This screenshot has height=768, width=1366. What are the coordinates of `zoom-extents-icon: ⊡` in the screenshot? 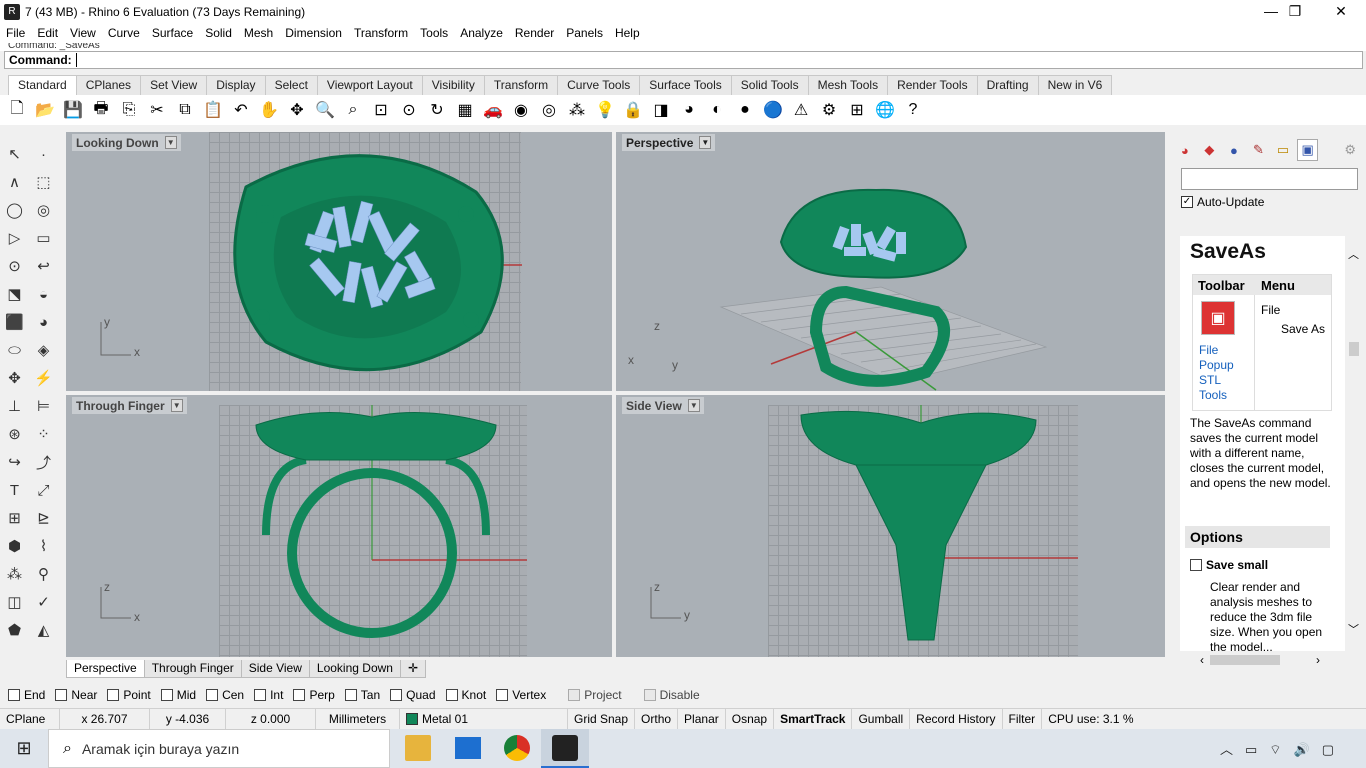 It's located at (381, 110).